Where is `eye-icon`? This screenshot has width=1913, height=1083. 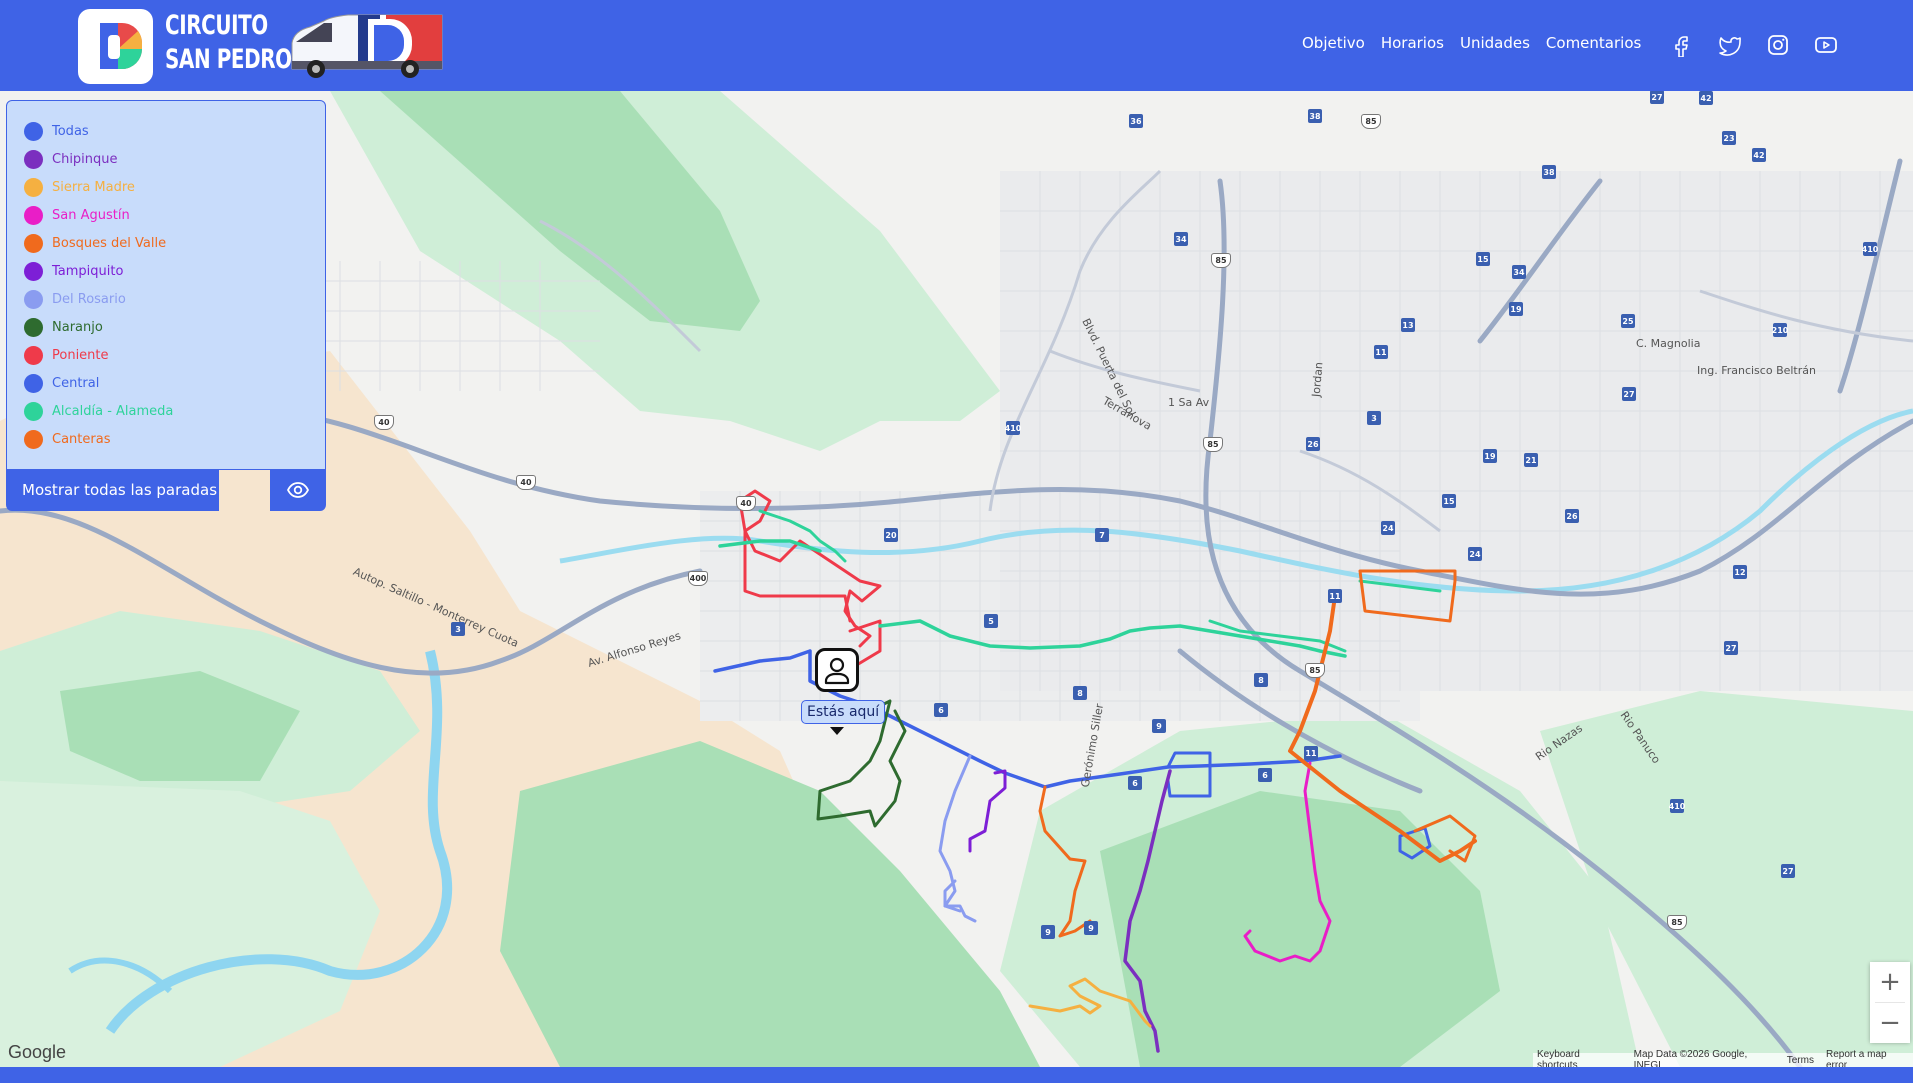
eye-icon is located at coordinates (298, 490).